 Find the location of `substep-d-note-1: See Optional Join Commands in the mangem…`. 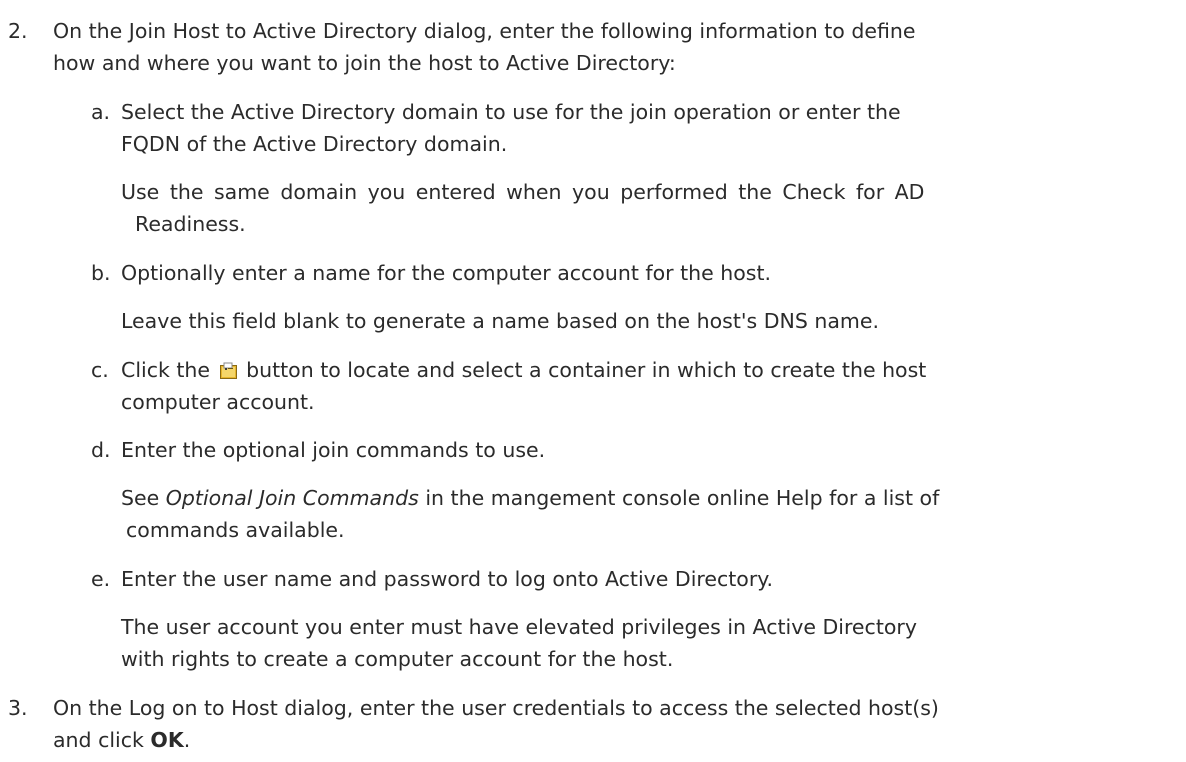

substep-d-note-1: See Optional Join Commands in the mangem… is located at coordinates (530, 498).